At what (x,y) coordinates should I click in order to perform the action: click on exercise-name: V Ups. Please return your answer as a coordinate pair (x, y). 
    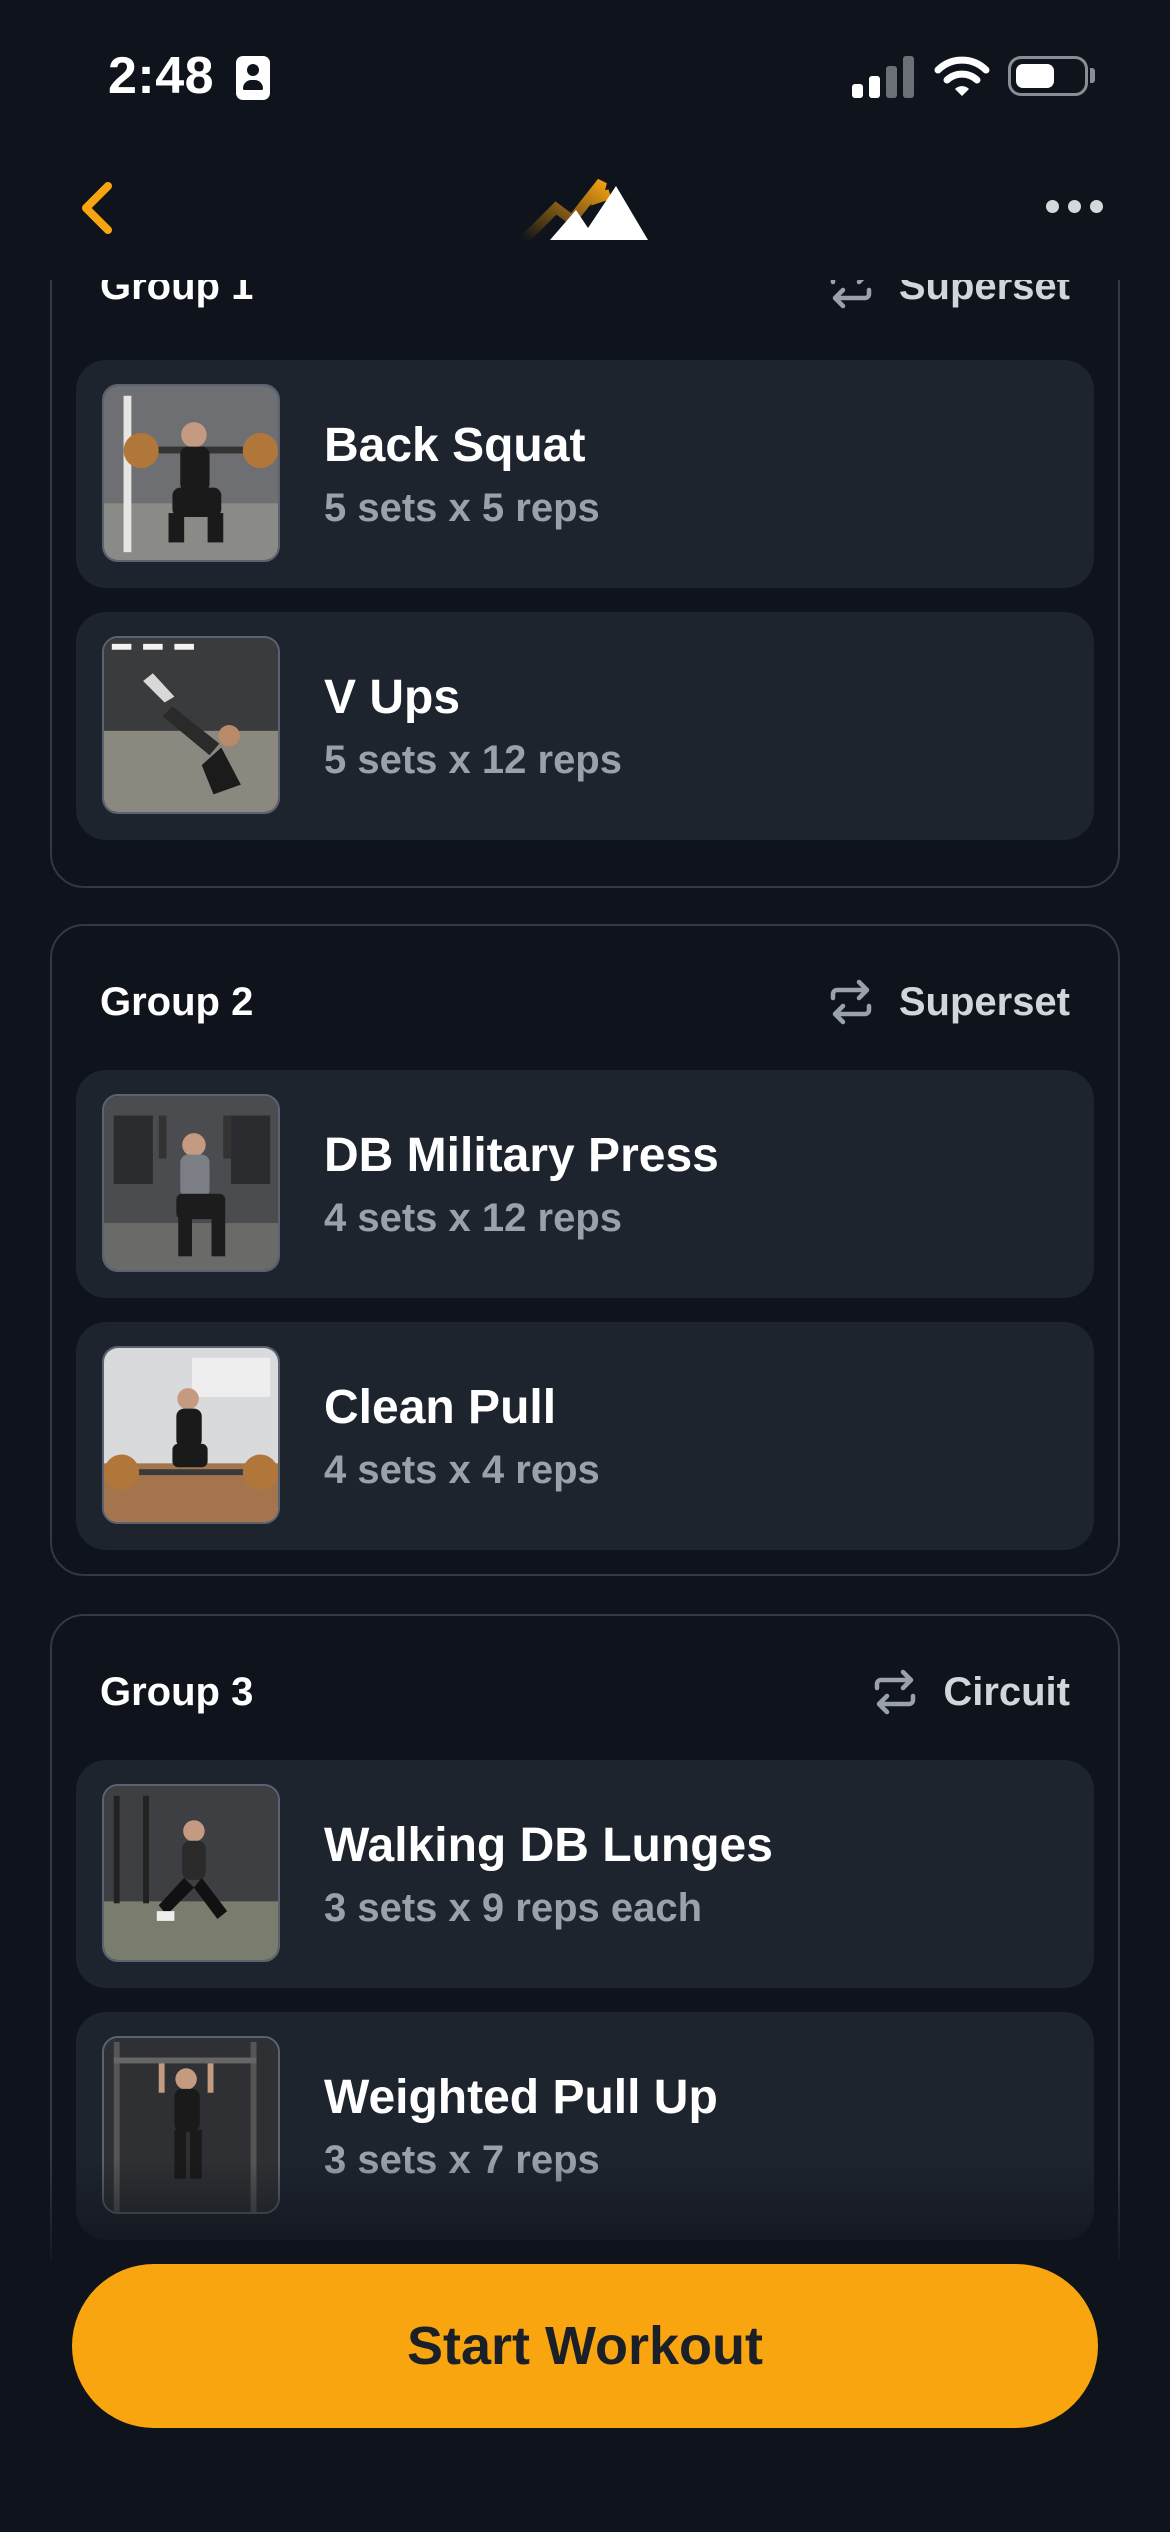
    Looking at the image, I should click on (392, 697).